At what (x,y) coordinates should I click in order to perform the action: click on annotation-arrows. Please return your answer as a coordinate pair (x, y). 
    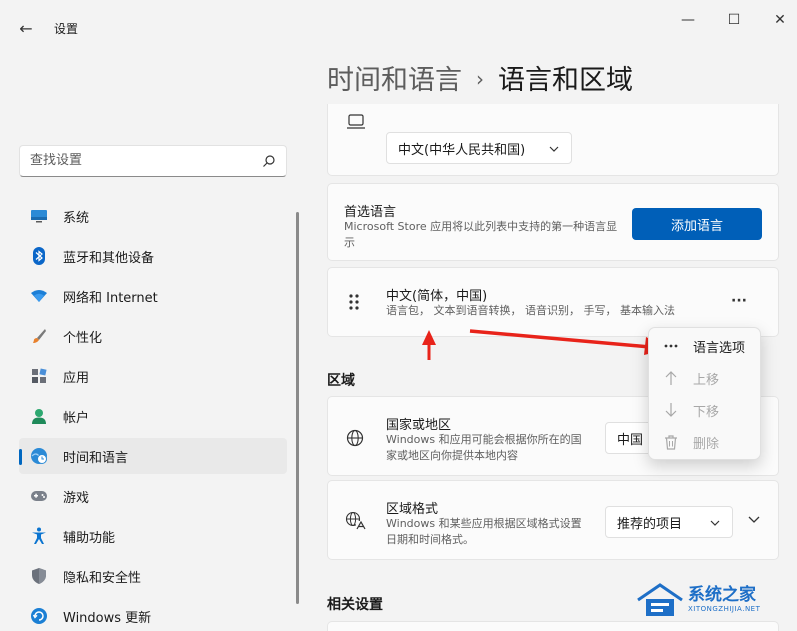
    Looking at the image, I should click on (546, 344).